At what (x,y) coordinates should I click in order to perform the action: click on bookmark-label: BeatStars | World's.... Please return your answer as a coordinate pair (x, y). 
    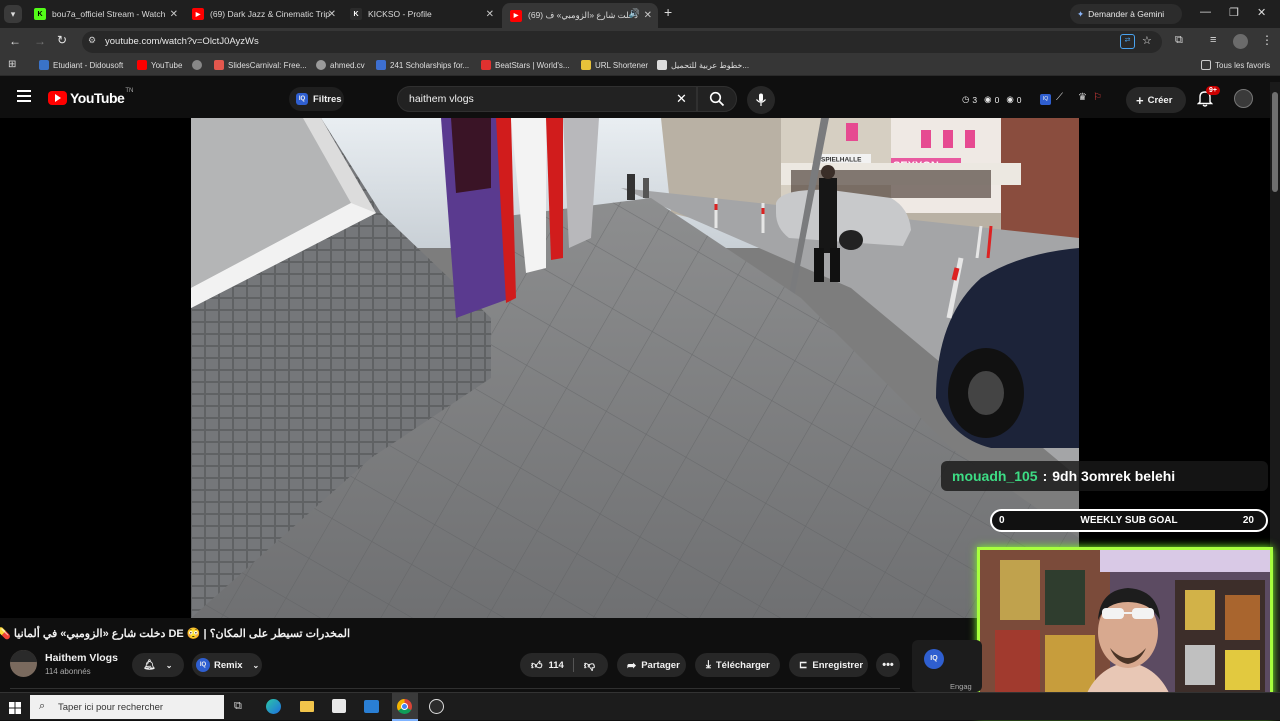
    Looking at the image, I should click on (532, 65).